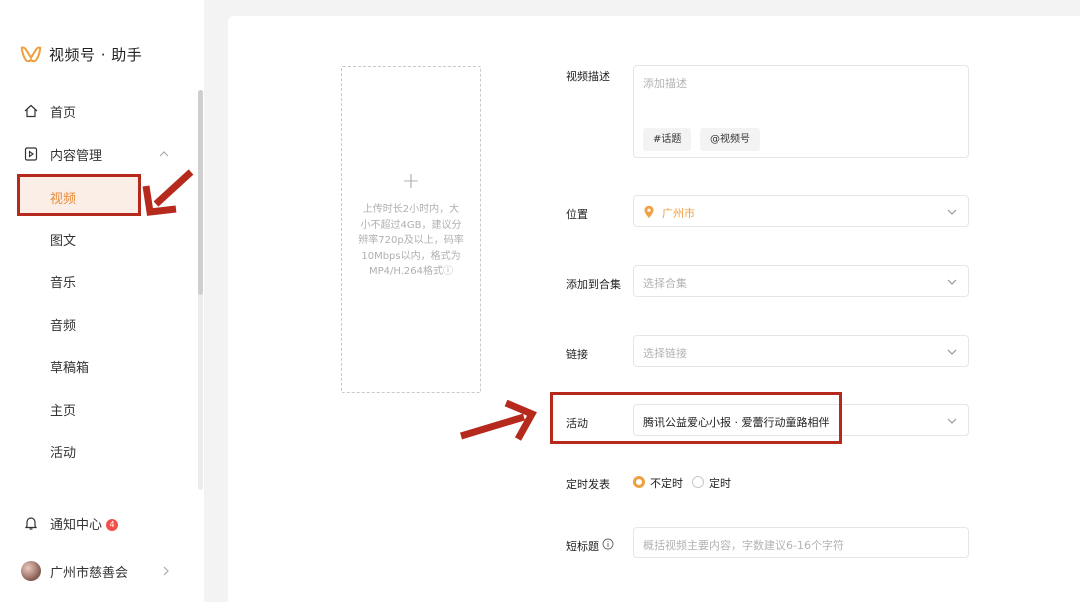 Image resolution: width=1080 pixels, height=602 pixels. What do you see at coordinates (102, 281) in the screenshot?
I see `sub-item-music: 音乐` at bounding box center [102, 281].